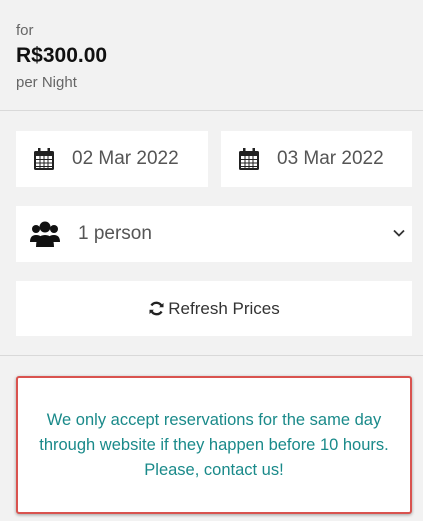  I want to click on users-icon, so click(45, 234).